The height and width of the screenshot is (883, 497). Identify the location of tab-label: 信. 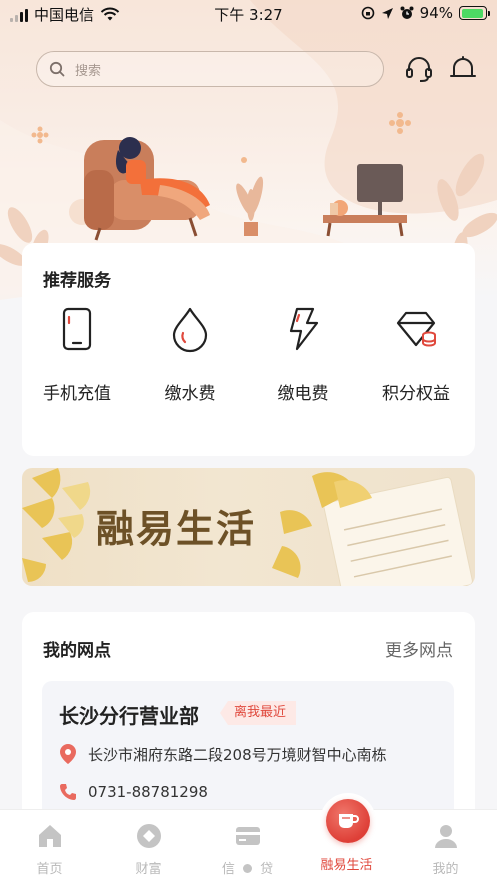
(228, 869).